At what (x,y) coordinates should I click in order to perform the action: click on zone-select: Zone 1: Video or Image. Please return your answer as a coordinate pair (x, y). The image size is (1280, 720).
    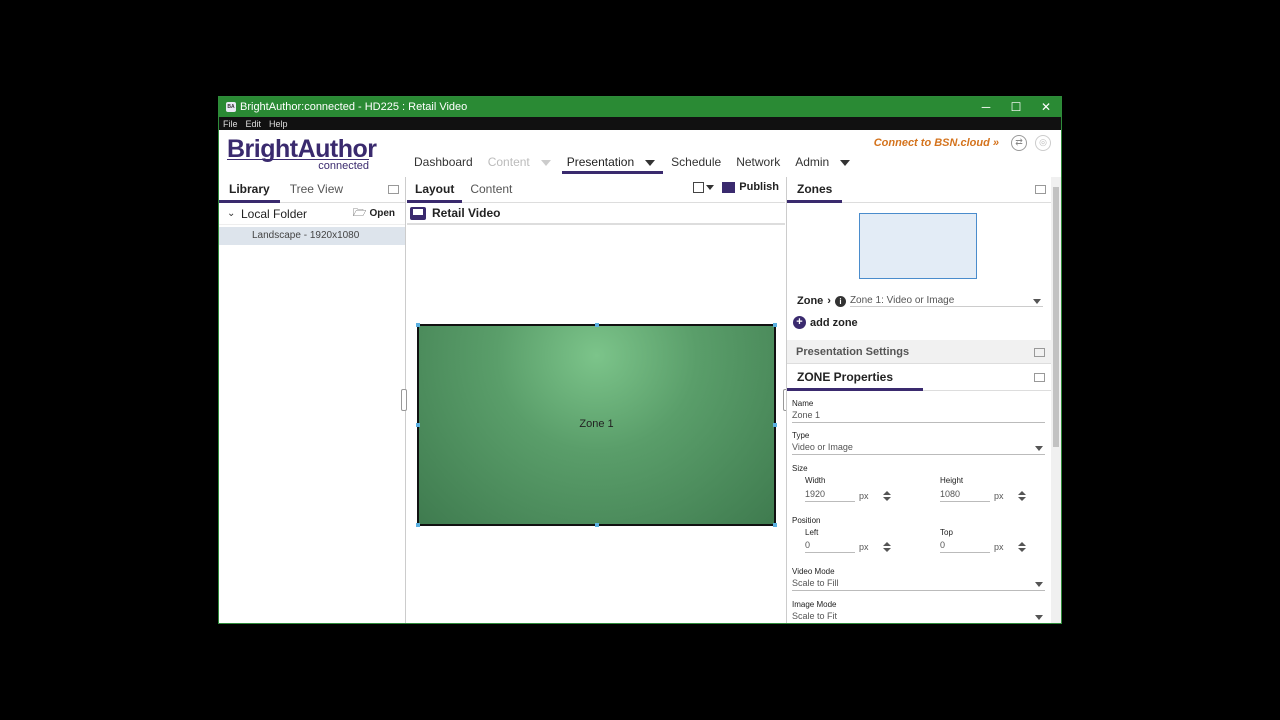
    Looking at the image, I should click on (946, 301).